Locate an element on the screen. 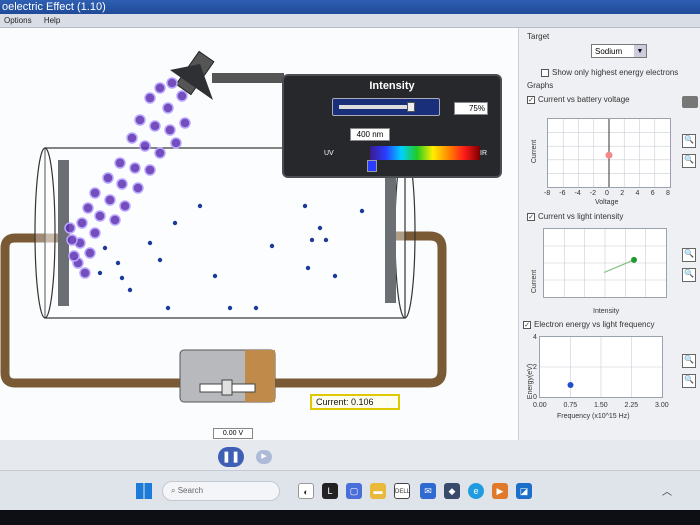 The width and height of the screenshot is (700, 525). graph3-title-row: ✓ Electron energy vs light frequency is located at coordinates (589, 324).